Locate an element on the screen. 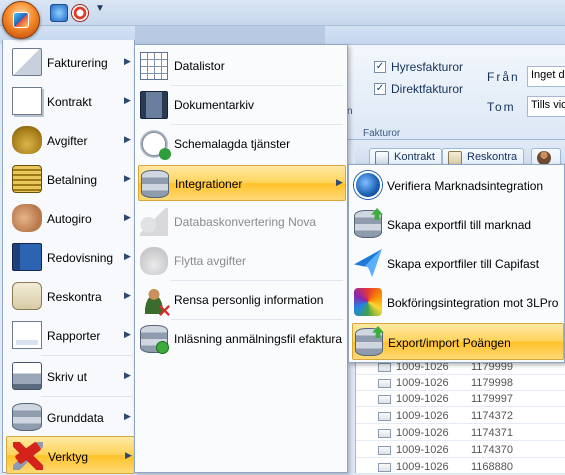 This screenshot has width=565, height=475. database-export-icon is located at coordinates (369, 341).